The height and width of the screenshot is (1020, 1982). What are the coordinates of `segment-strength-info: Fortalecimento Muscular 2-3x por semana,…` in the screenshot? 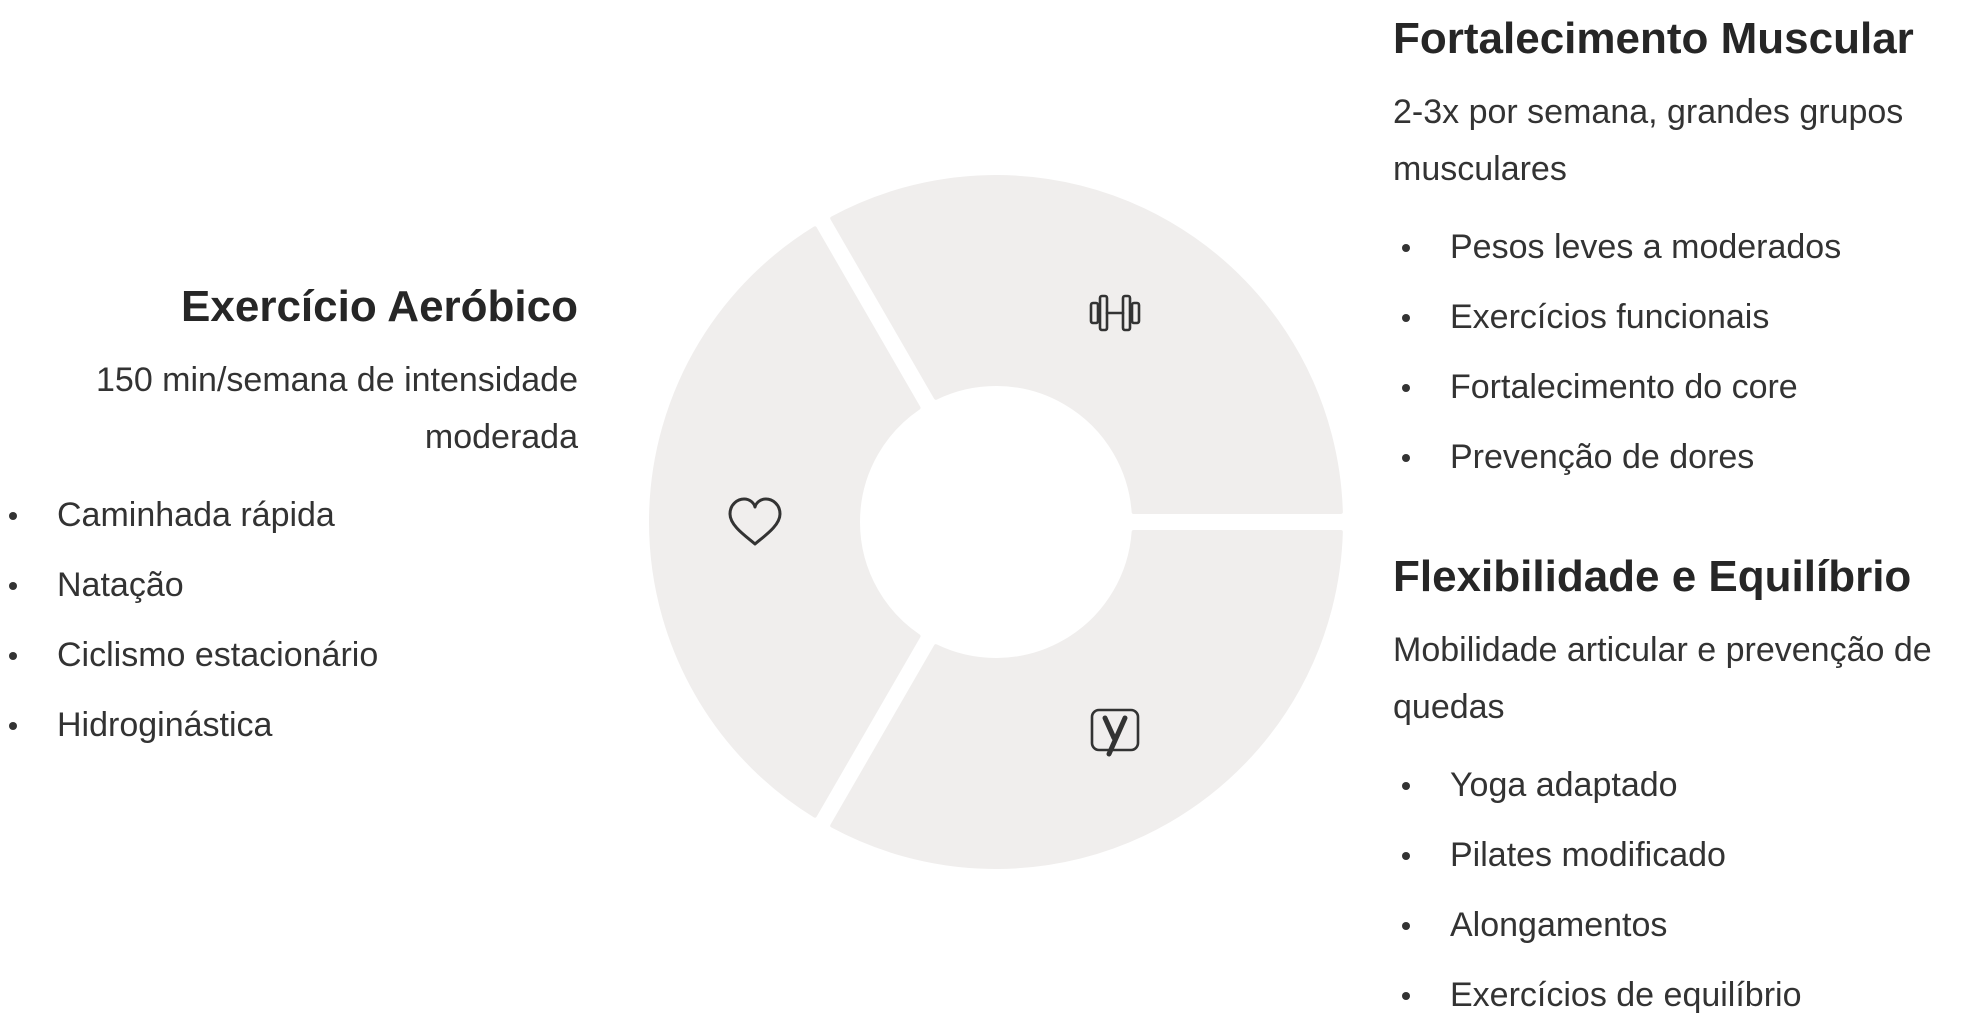 It's located at (1687, 252).